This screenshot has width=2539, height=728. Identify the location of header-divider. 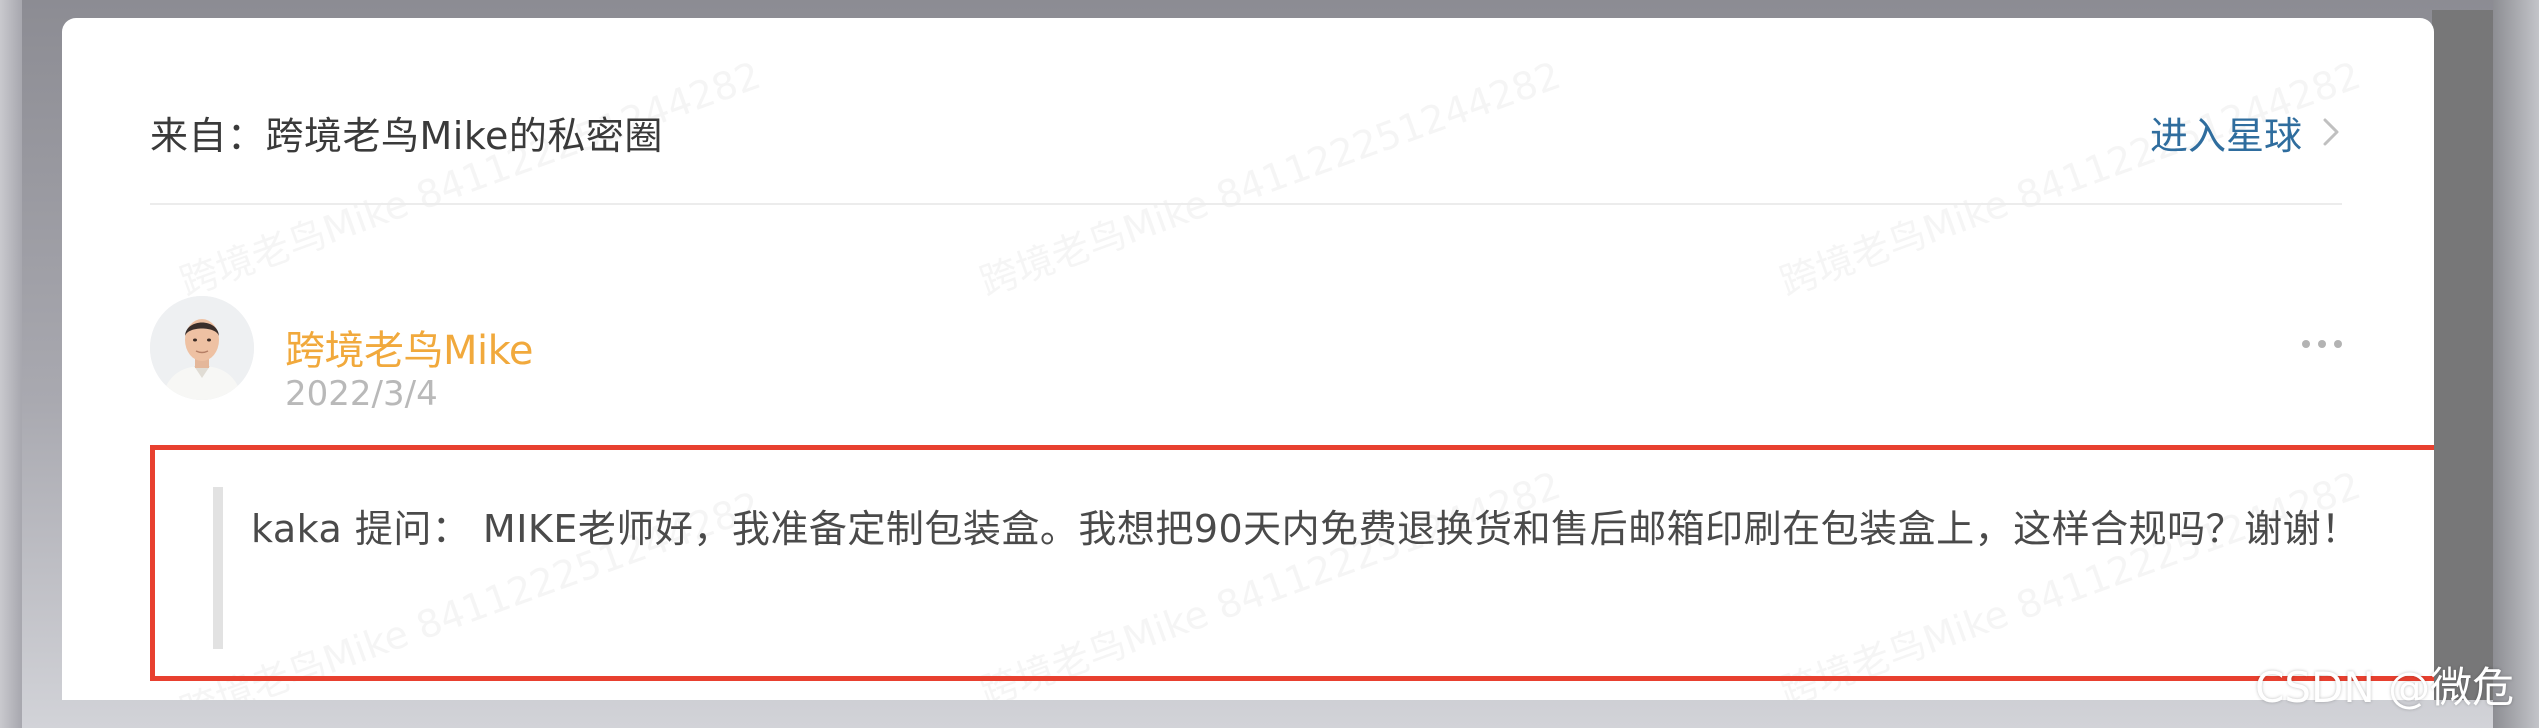
(1246, 204).